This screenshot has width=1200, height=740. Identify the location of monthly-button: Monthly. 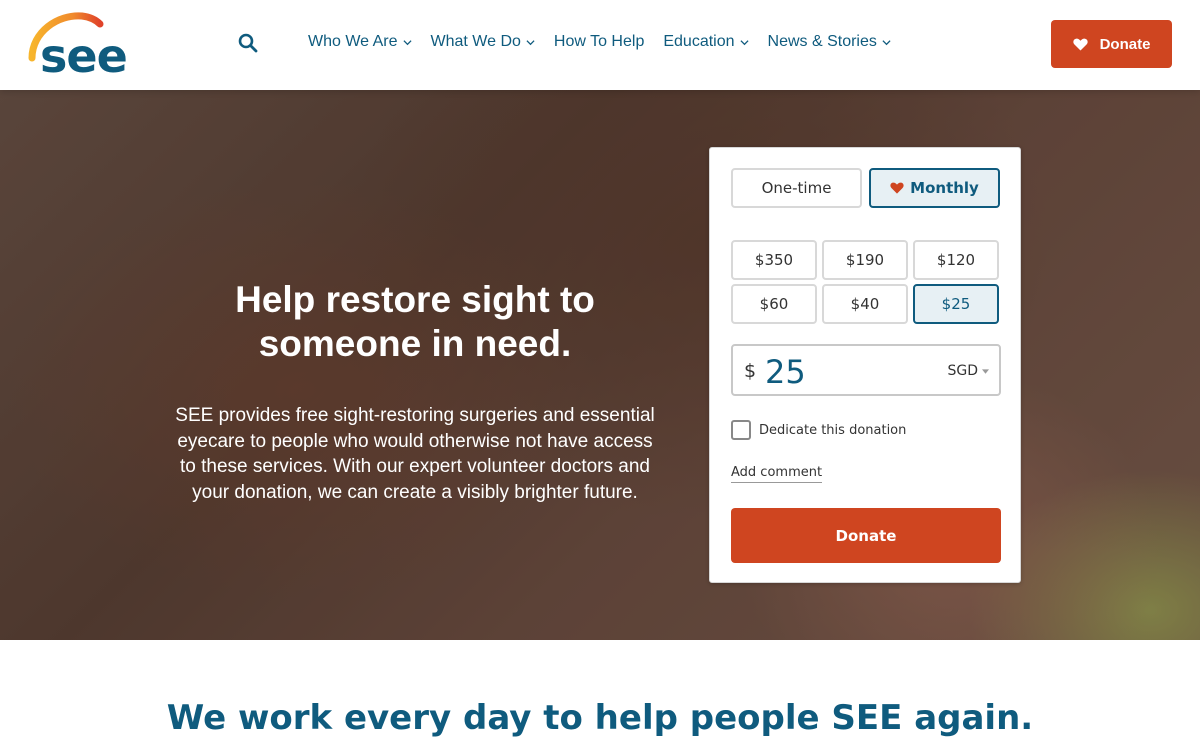
(934, 188).